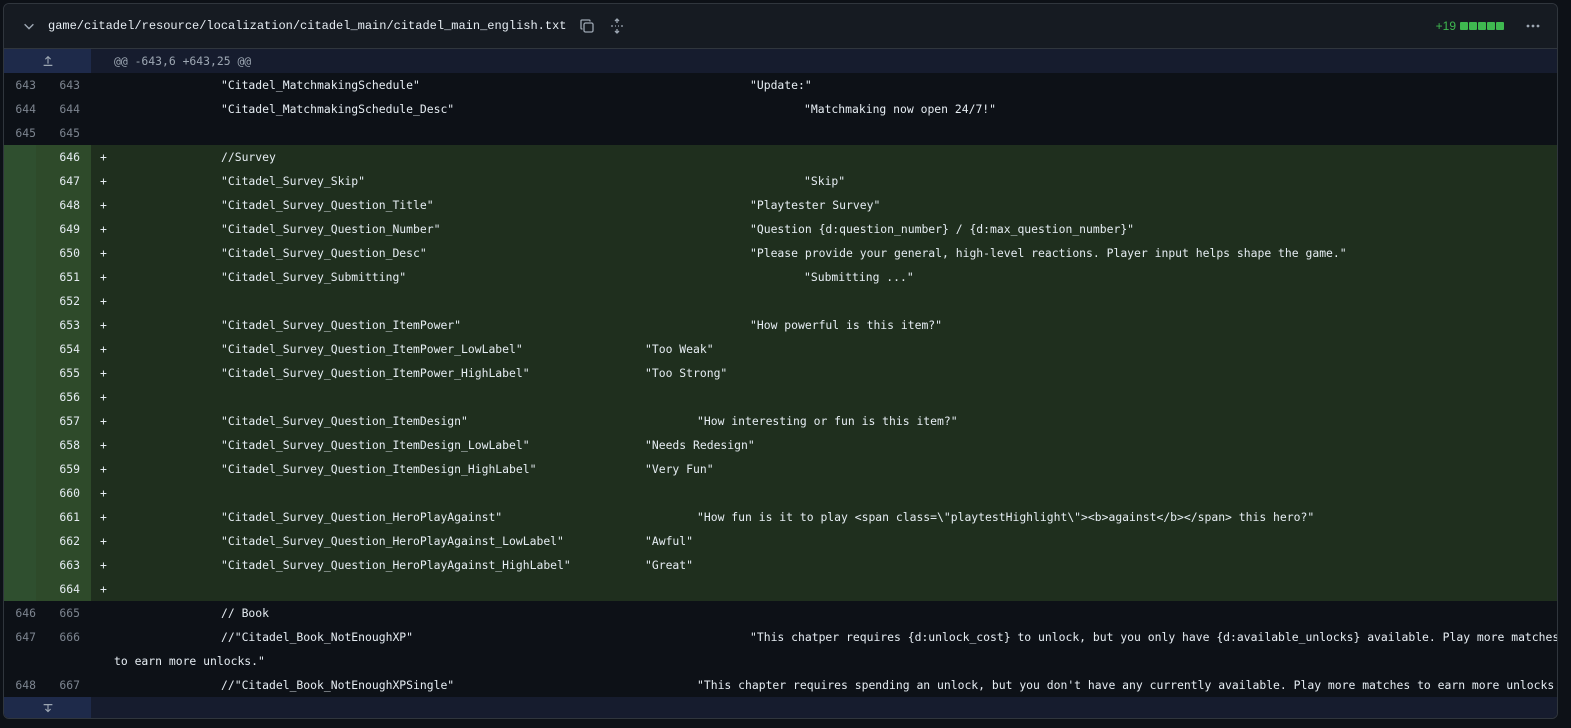  What do you see at coordinates (64, 589) in the screenshot?
I see `new-line-number: 664` at bounding box center [64, 589].